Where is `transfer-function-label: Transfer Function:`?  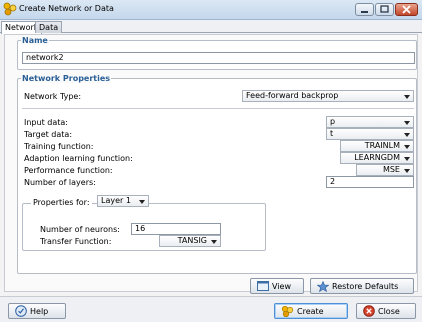 transfer-function-label: Transfer Function: is located at coordinates (76, 241).